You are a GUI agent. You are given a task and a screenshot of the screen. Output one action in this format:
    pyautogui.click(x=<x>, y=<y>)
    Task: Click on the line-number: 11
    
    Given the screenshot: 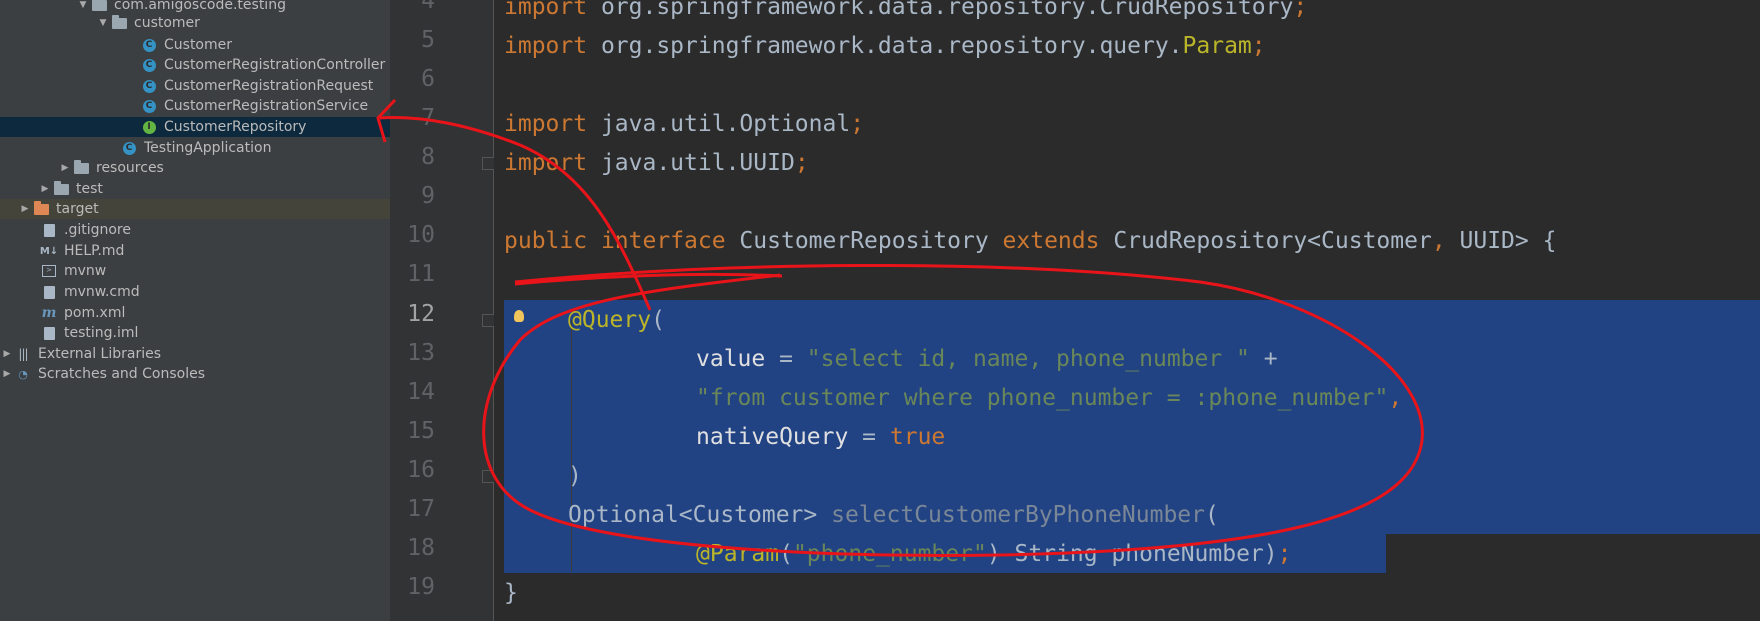 What is the action you would take?
    pyautogui.click(x=421, y=274)
    